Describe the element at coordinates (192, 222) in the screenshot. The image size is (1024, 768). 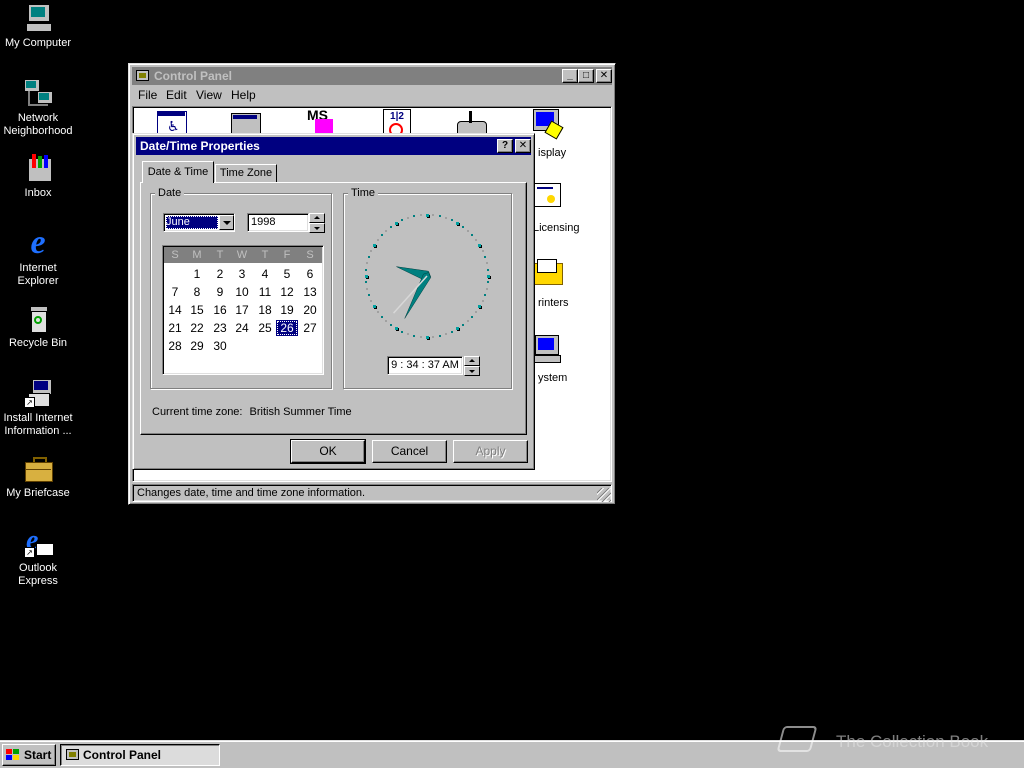
I see `month-value: June` at that location.